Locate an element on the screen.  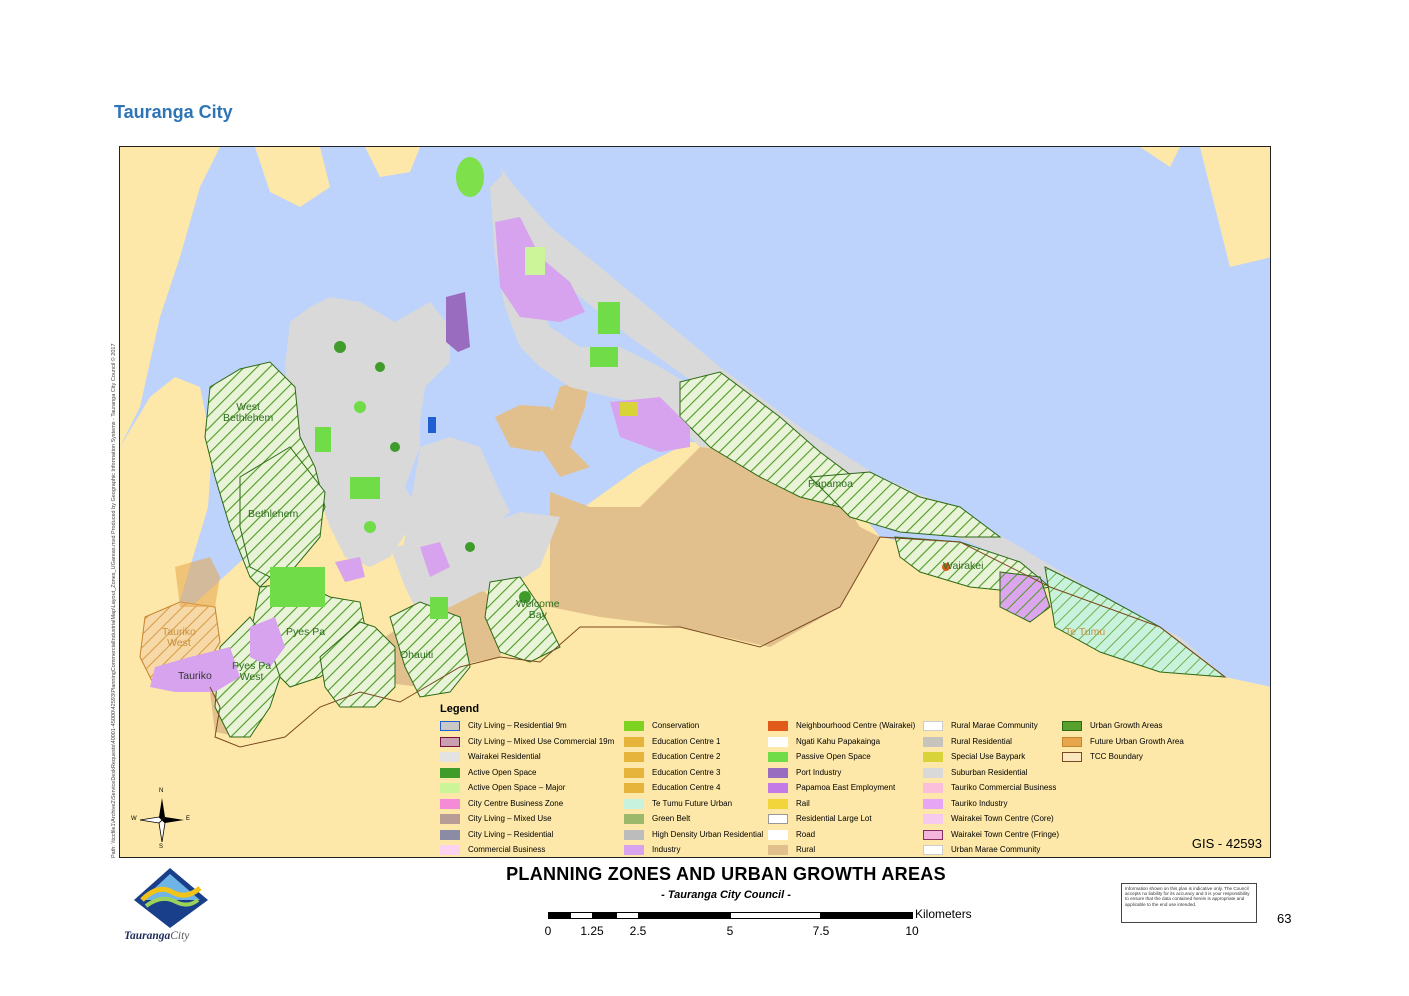
logo-wordmark: TaurangaCity is located at coordinates (156, 936).